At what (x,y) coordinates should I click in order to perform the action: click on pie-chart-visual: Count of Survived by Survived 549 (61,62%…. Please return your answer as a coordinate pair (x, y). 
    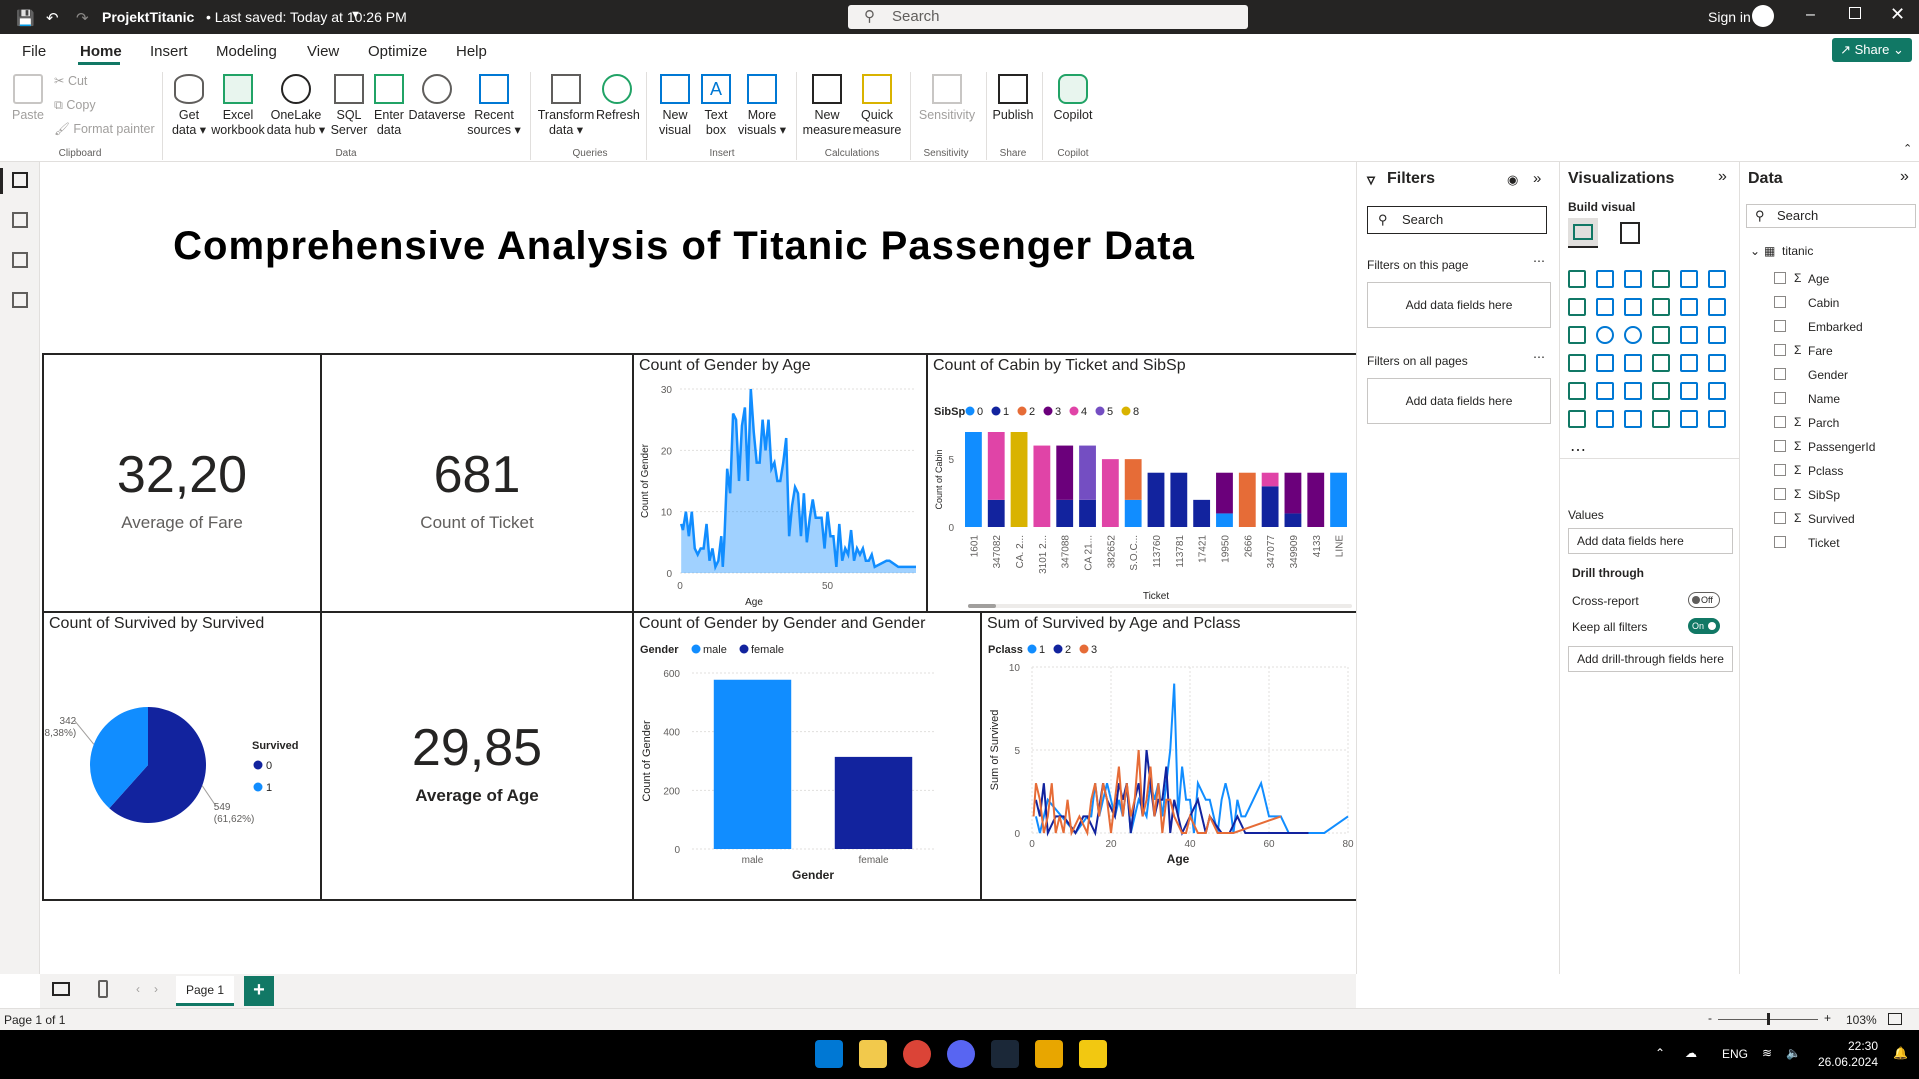
    Looking at the image, I should click on (182, 756).